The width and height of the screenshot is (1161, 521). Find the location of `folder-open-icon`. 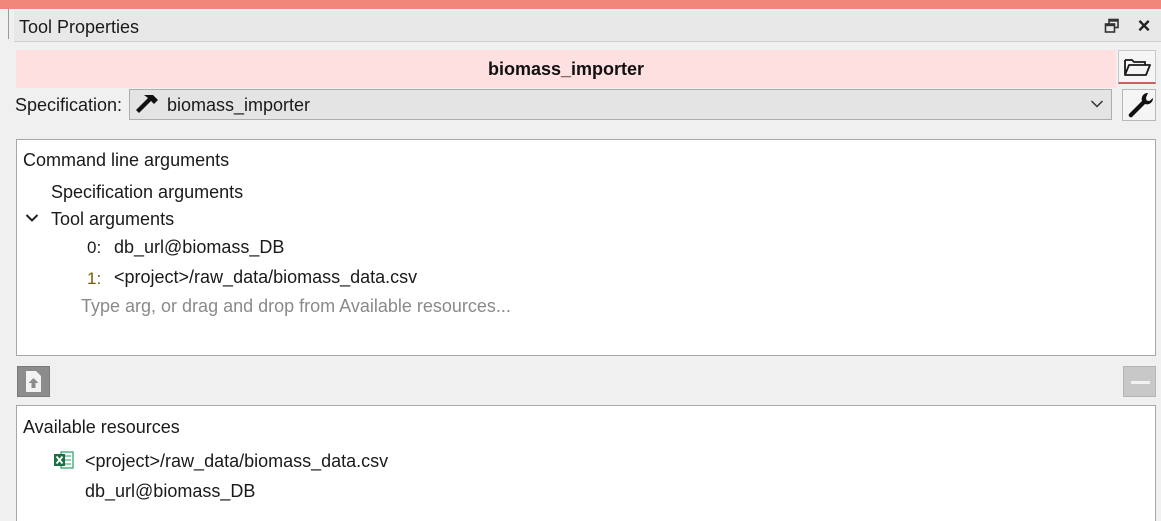

folder-open-icon is located at coordinates (1137, 67).